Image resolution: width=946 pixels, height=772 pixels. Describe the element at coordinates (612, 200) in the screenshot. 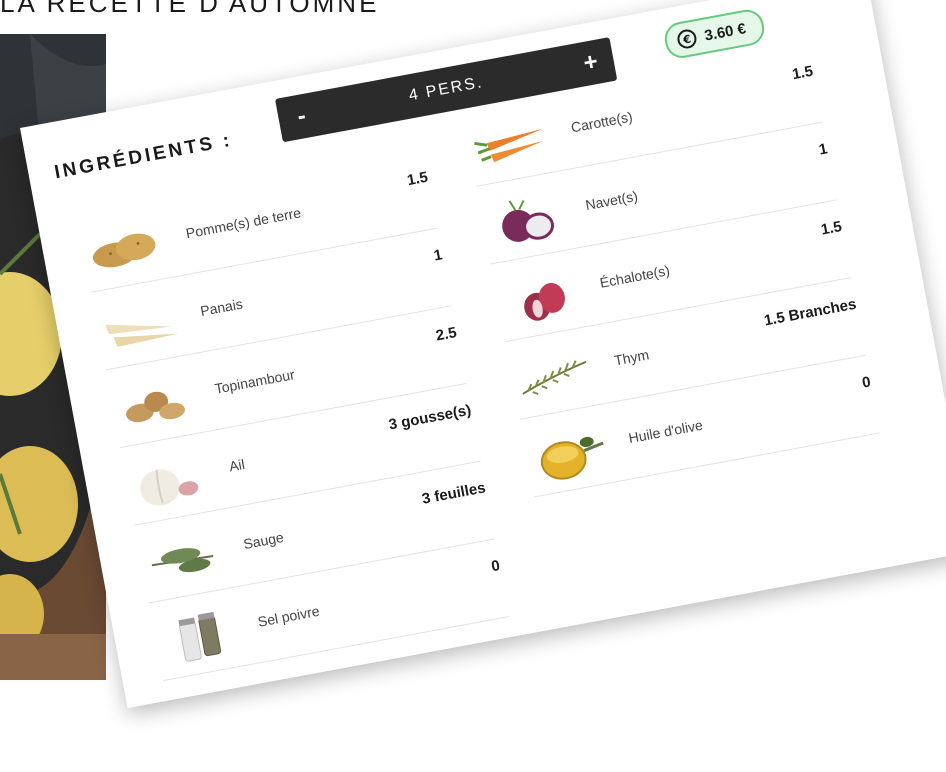

I see `ingredient-name: Navet(s)` at that location.